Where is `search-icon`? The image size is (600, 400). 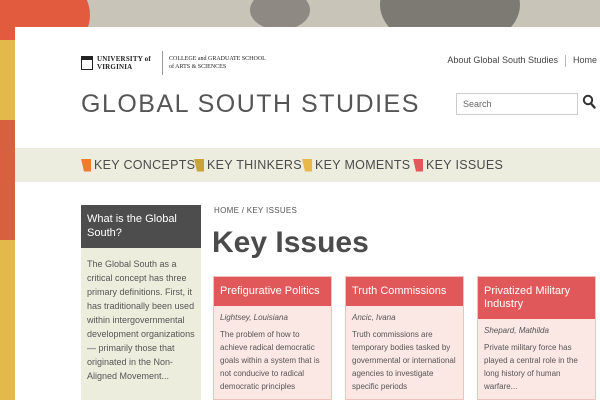
search-icon is located at coordinates (589, 102).